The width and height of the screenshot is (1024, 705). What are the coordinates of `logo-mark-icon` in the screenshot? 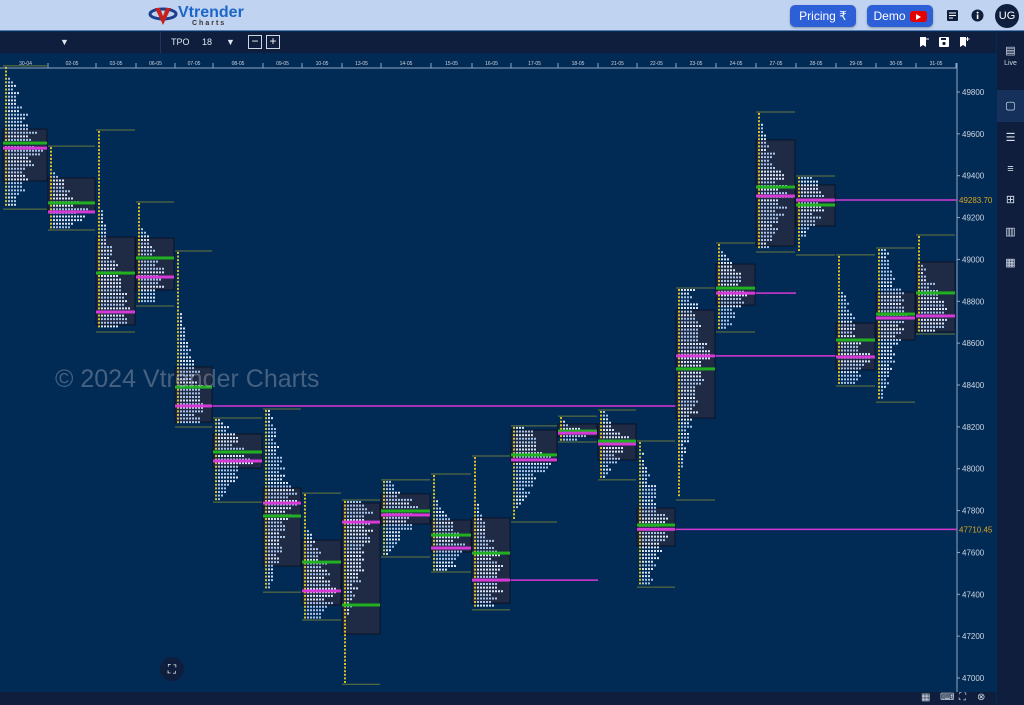 It's located at (163, 16).